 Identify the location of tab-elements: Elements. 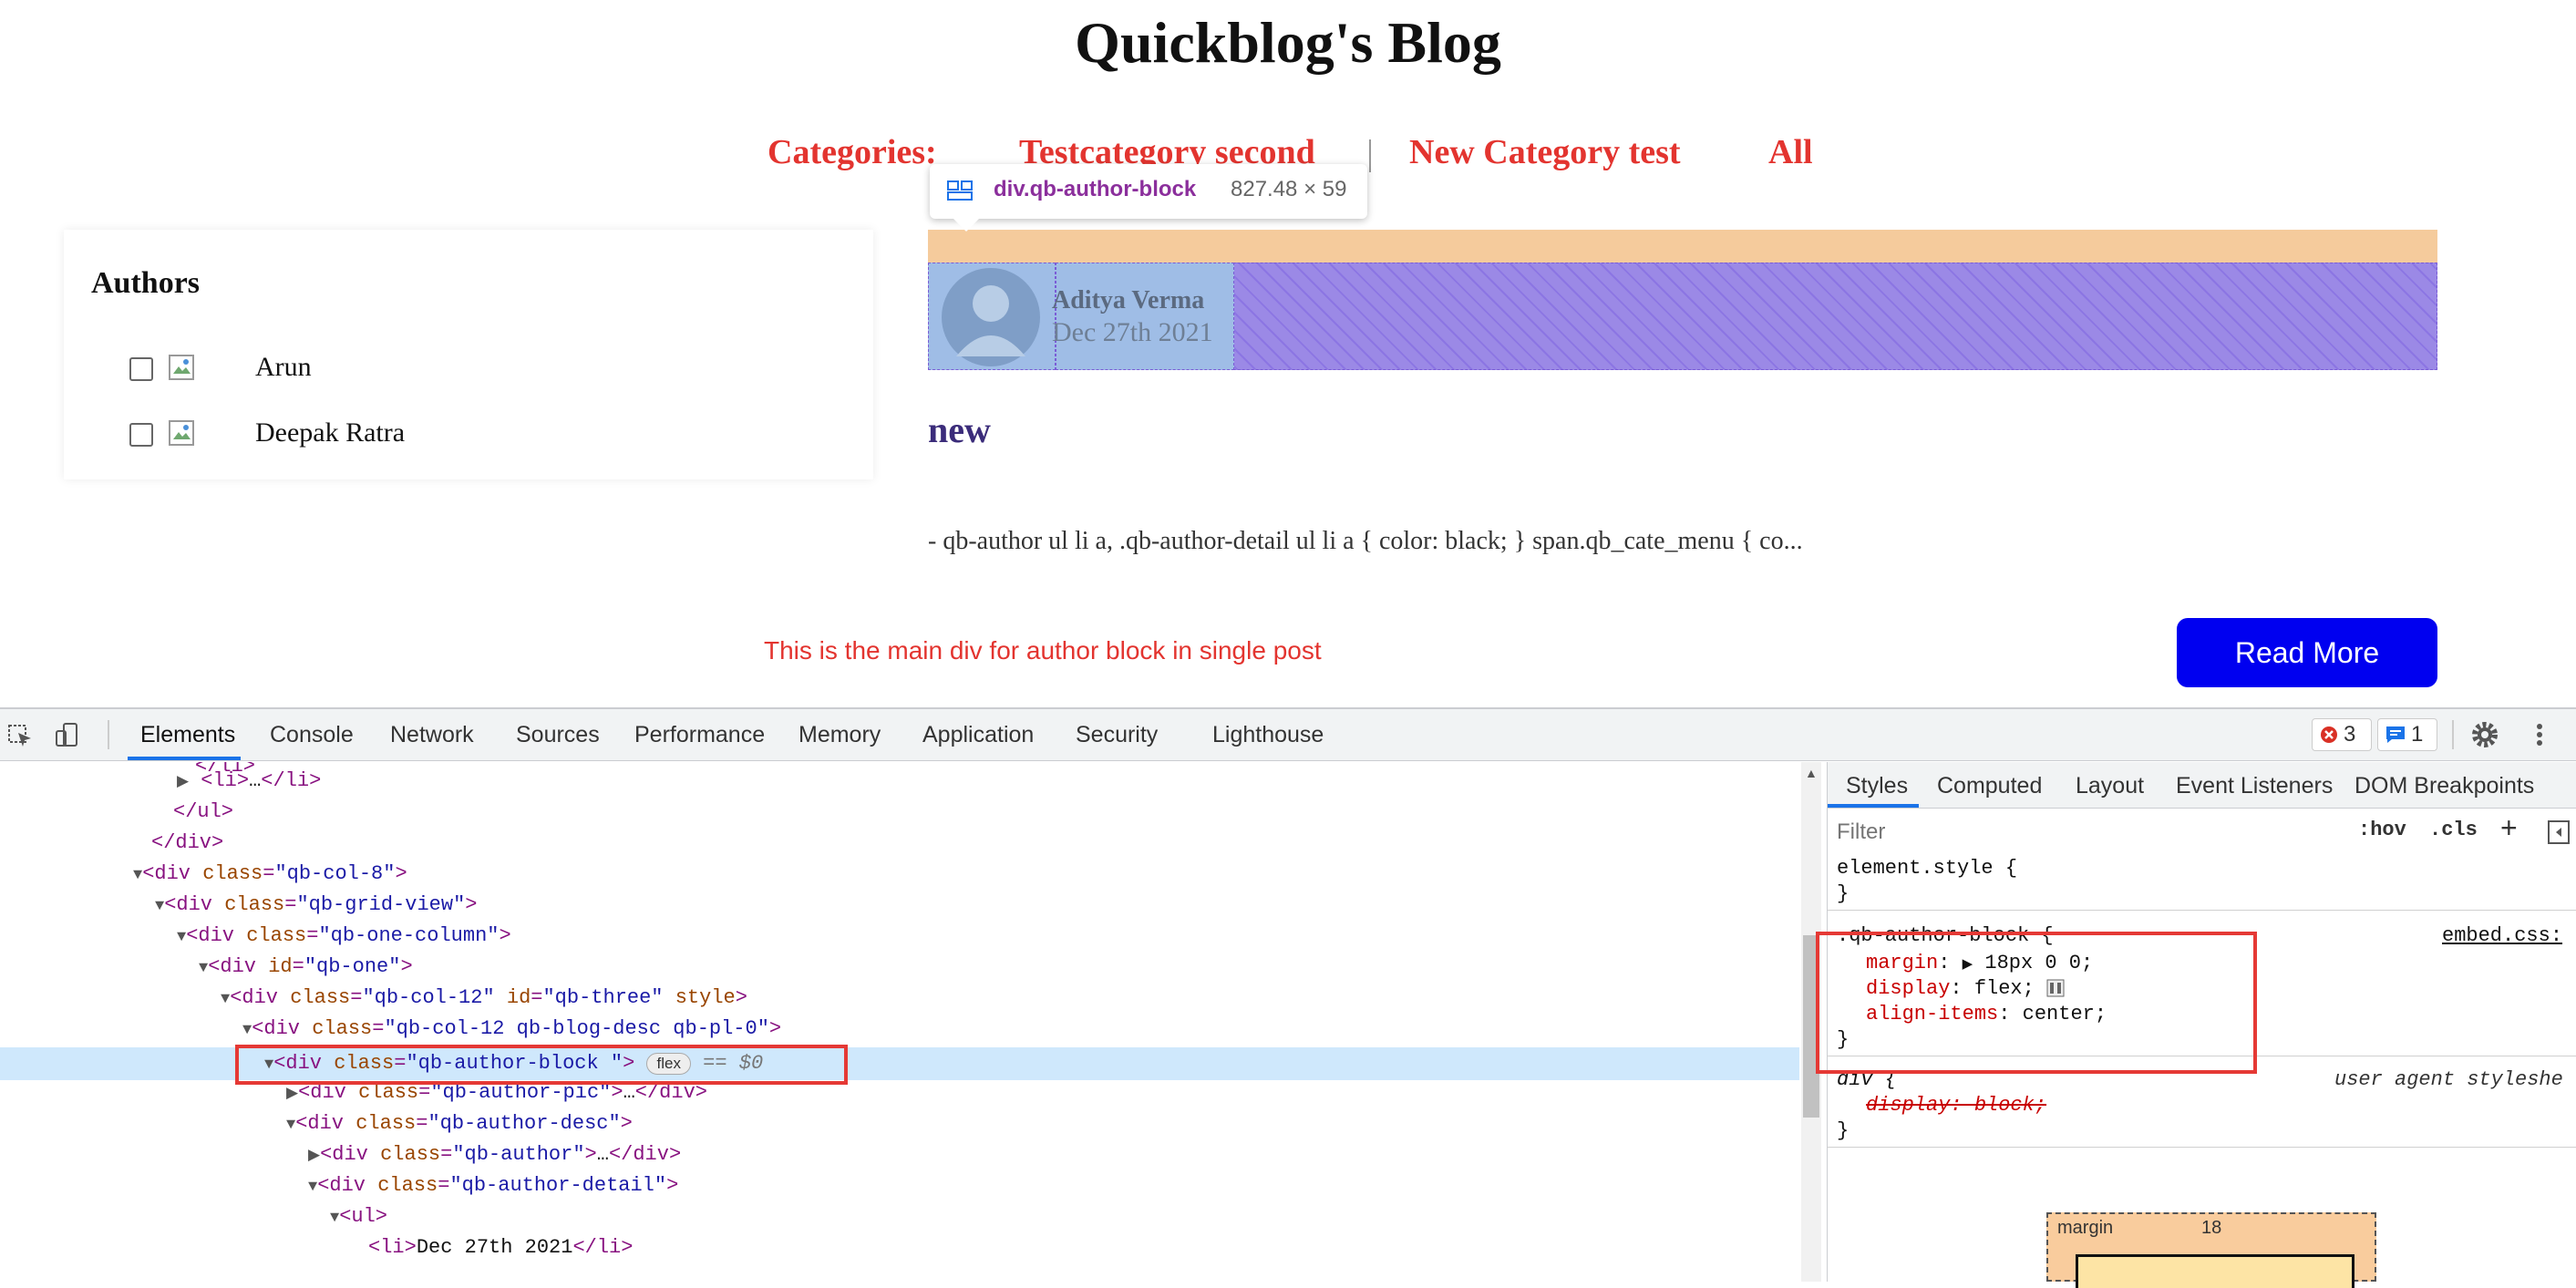
(187, 735).